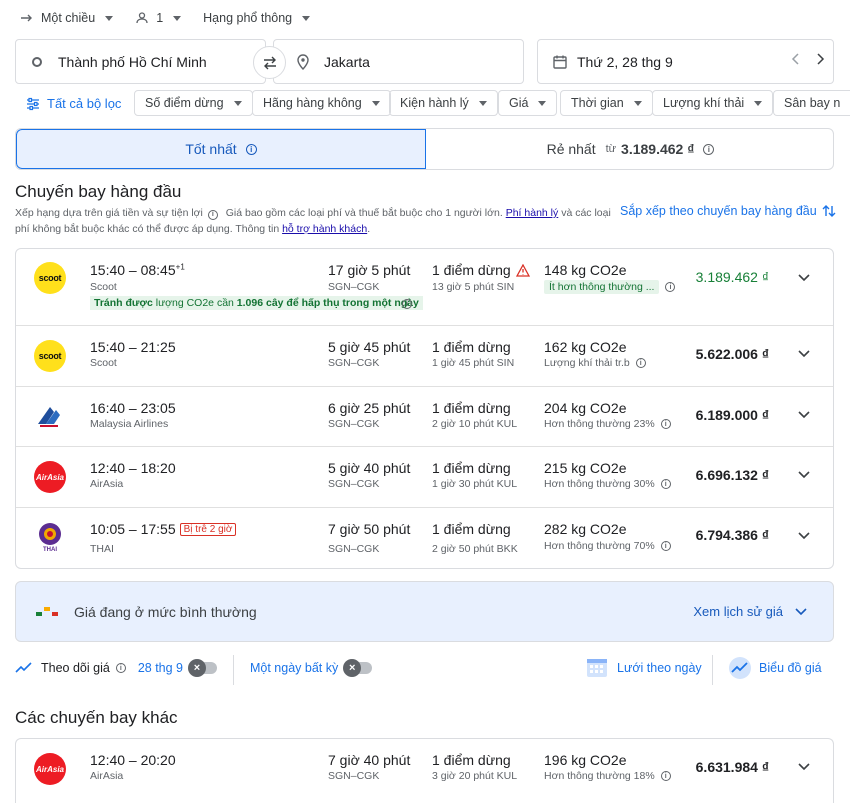 The height and width of the screenshot is (803, 850). Describe the element at coordinates (398, 61) in the screenshot. I see `destination-field: Jakarta` at that location.